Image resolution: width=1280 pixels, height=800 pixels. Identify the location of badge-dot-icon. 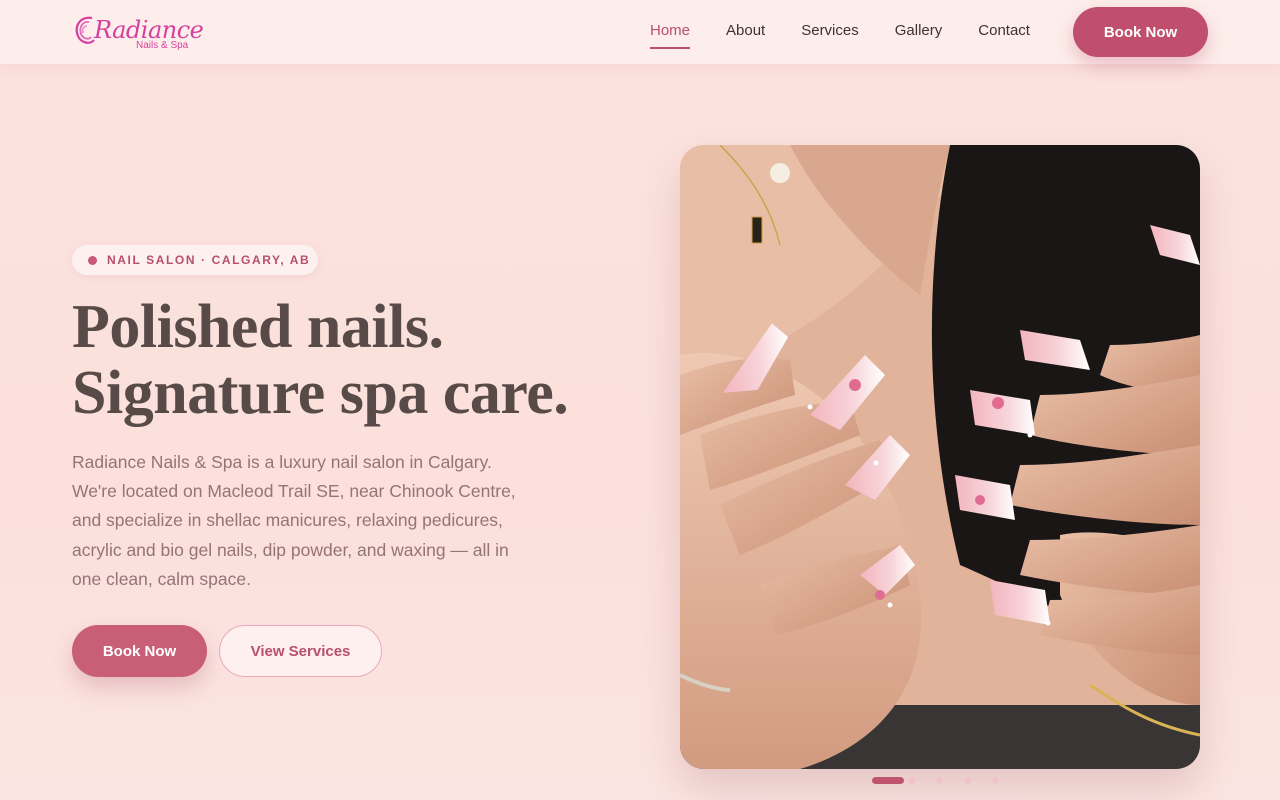
(92, 260).